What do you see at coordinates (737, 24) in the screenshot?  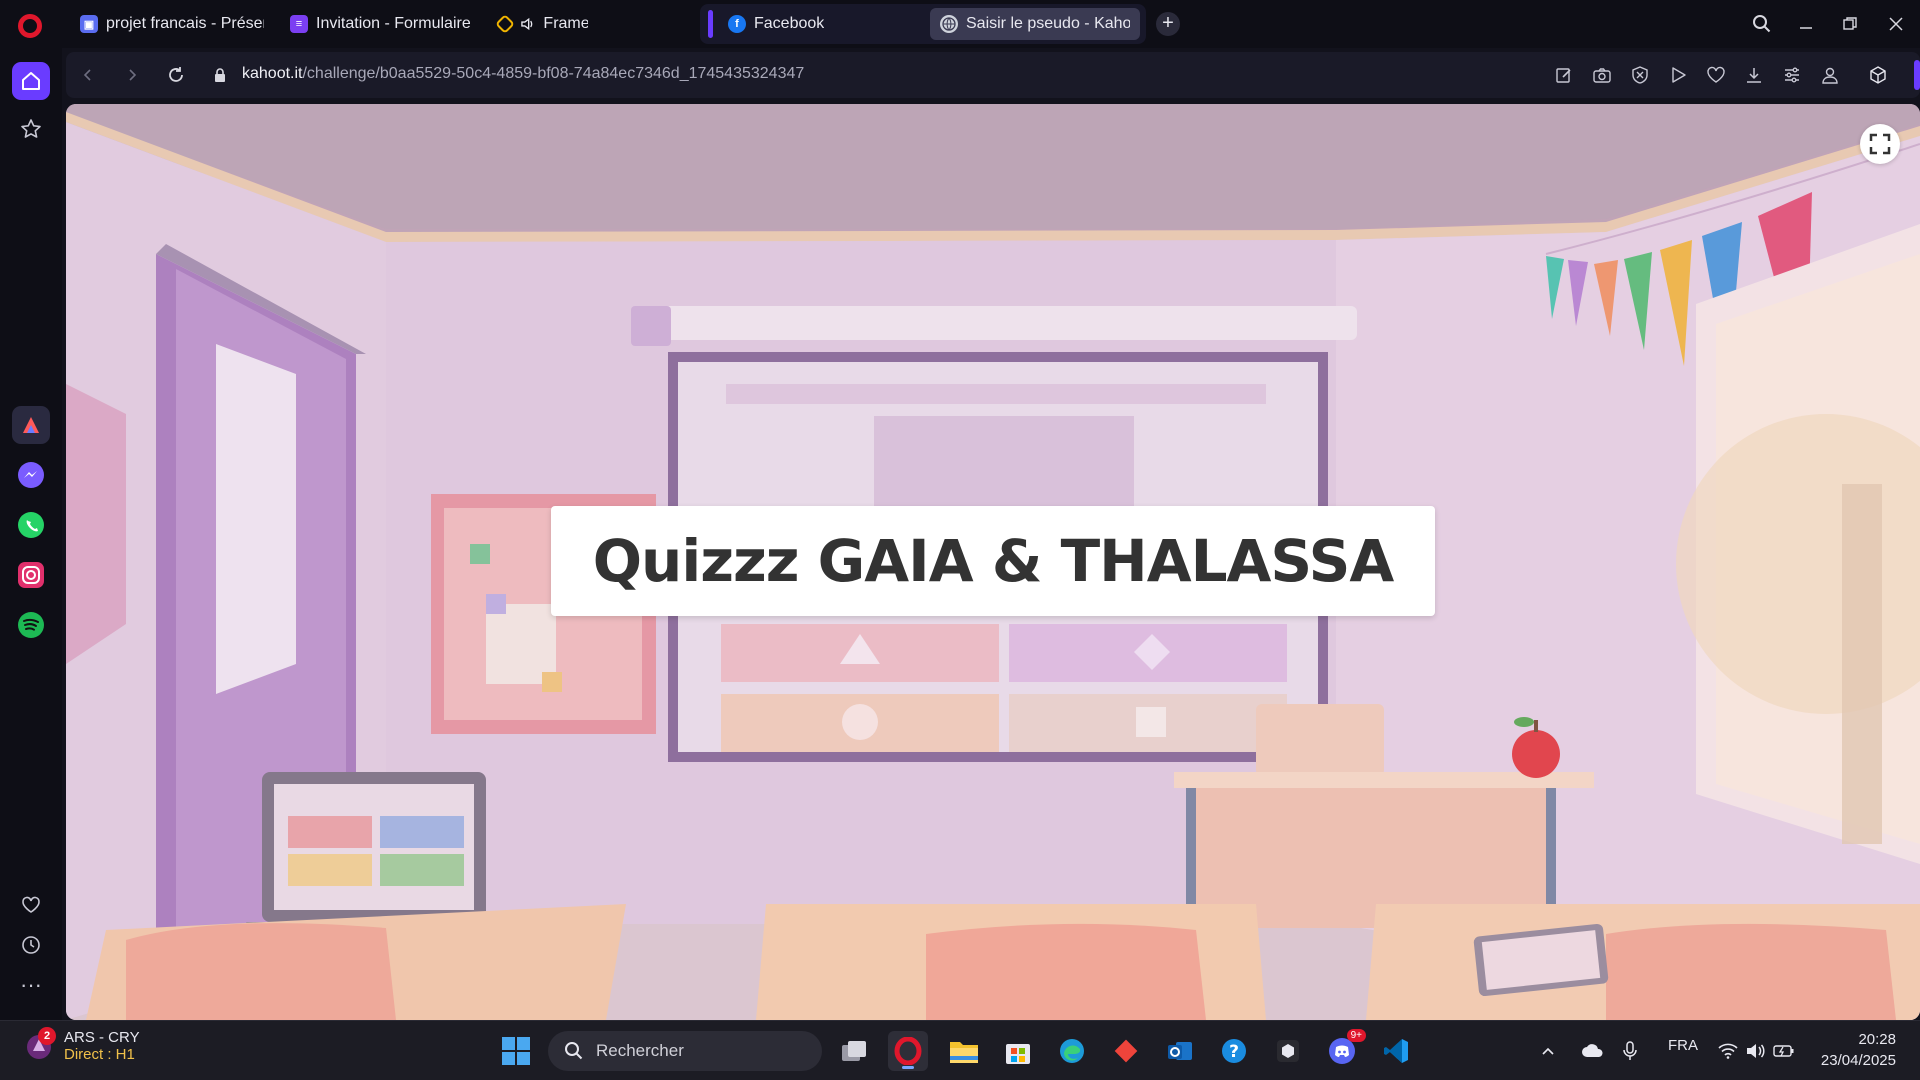 I see `facebook-icon: f` at bounding box center [737, 24].